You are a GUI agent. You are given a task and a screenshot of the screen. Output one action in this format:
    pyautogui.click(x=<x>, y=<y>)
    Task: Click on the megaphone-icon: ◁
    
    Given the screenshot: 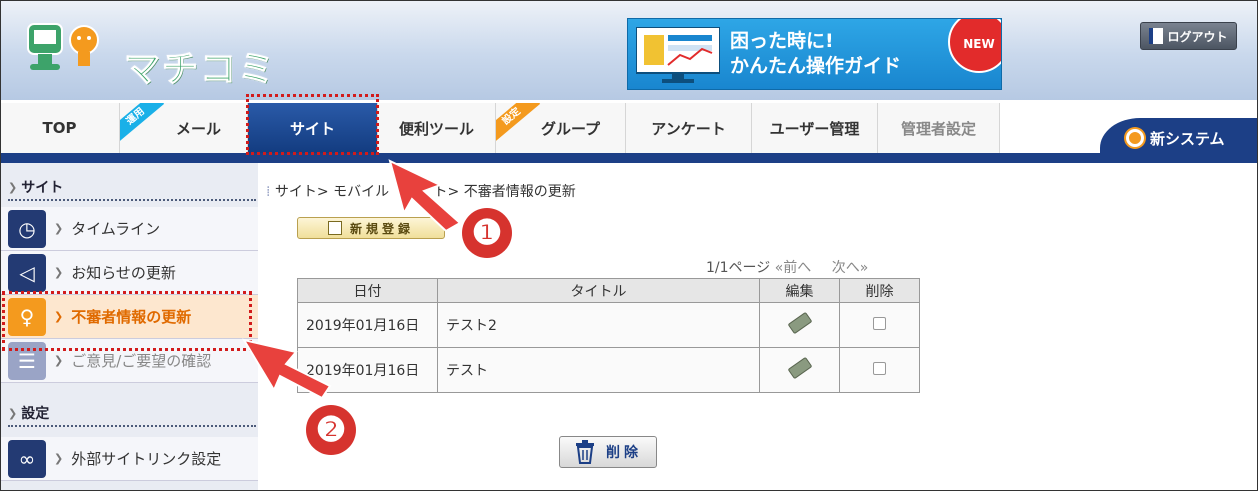 What is the action you would take?
    pyautogui.click(x=27, y=272)
    